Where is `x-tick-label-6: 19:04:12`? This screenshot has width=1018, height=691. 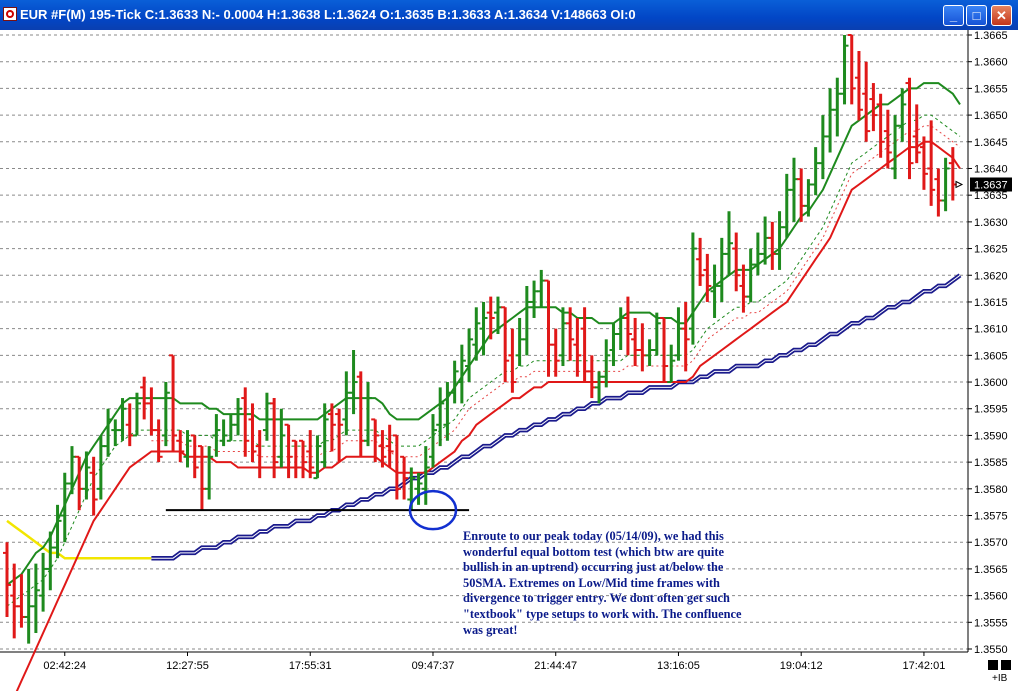
x-tick-label-6: 19:04:12 is located at coordinates (801, 666).